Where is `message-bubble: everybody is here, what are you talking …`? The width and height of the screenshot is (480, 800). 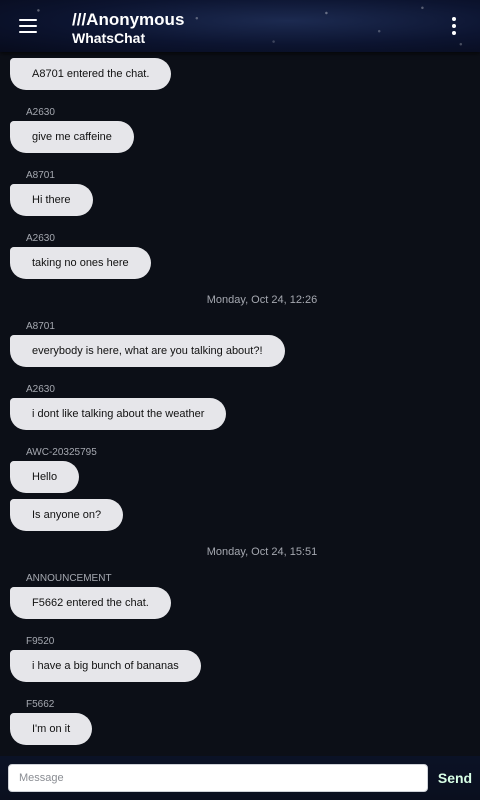
message-bubble: everybody is here, what are you talking … is located at coordinates (147, 351).